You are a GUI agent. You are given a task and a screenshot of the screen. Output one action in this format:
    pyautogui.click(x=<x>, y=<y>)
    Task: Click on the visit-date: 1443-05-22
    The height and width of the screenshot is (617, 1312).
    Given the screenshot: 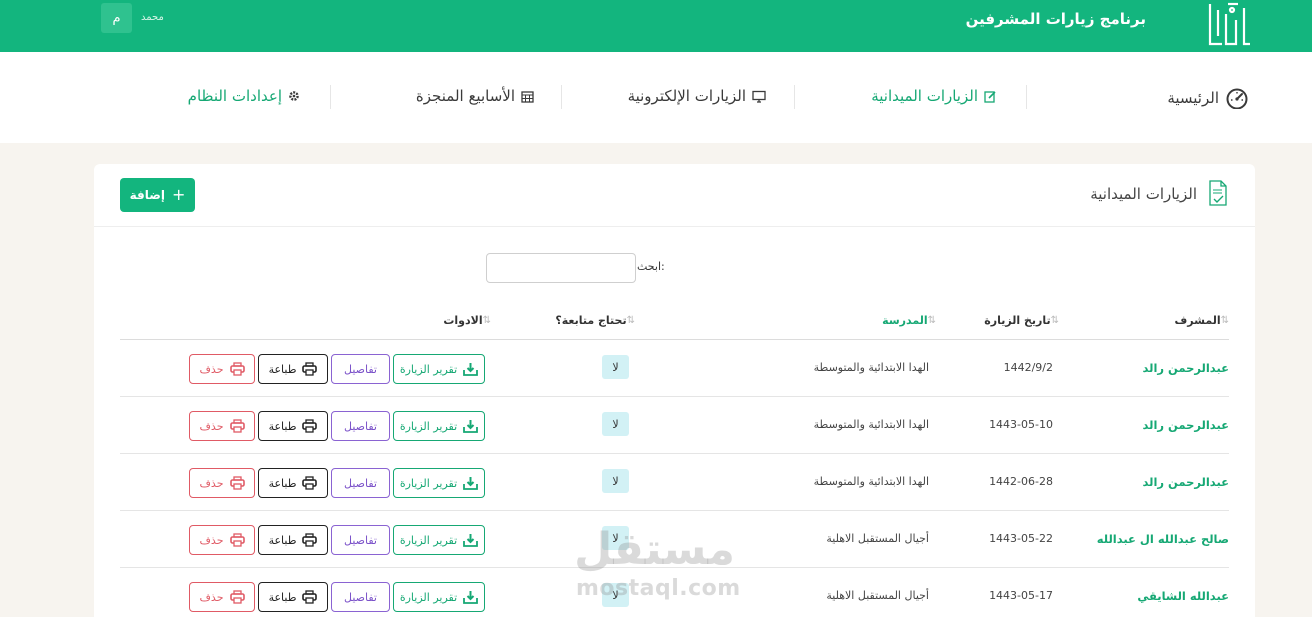 What is the action you would take?
    pyautogui.click(x=1021, y=538)
    